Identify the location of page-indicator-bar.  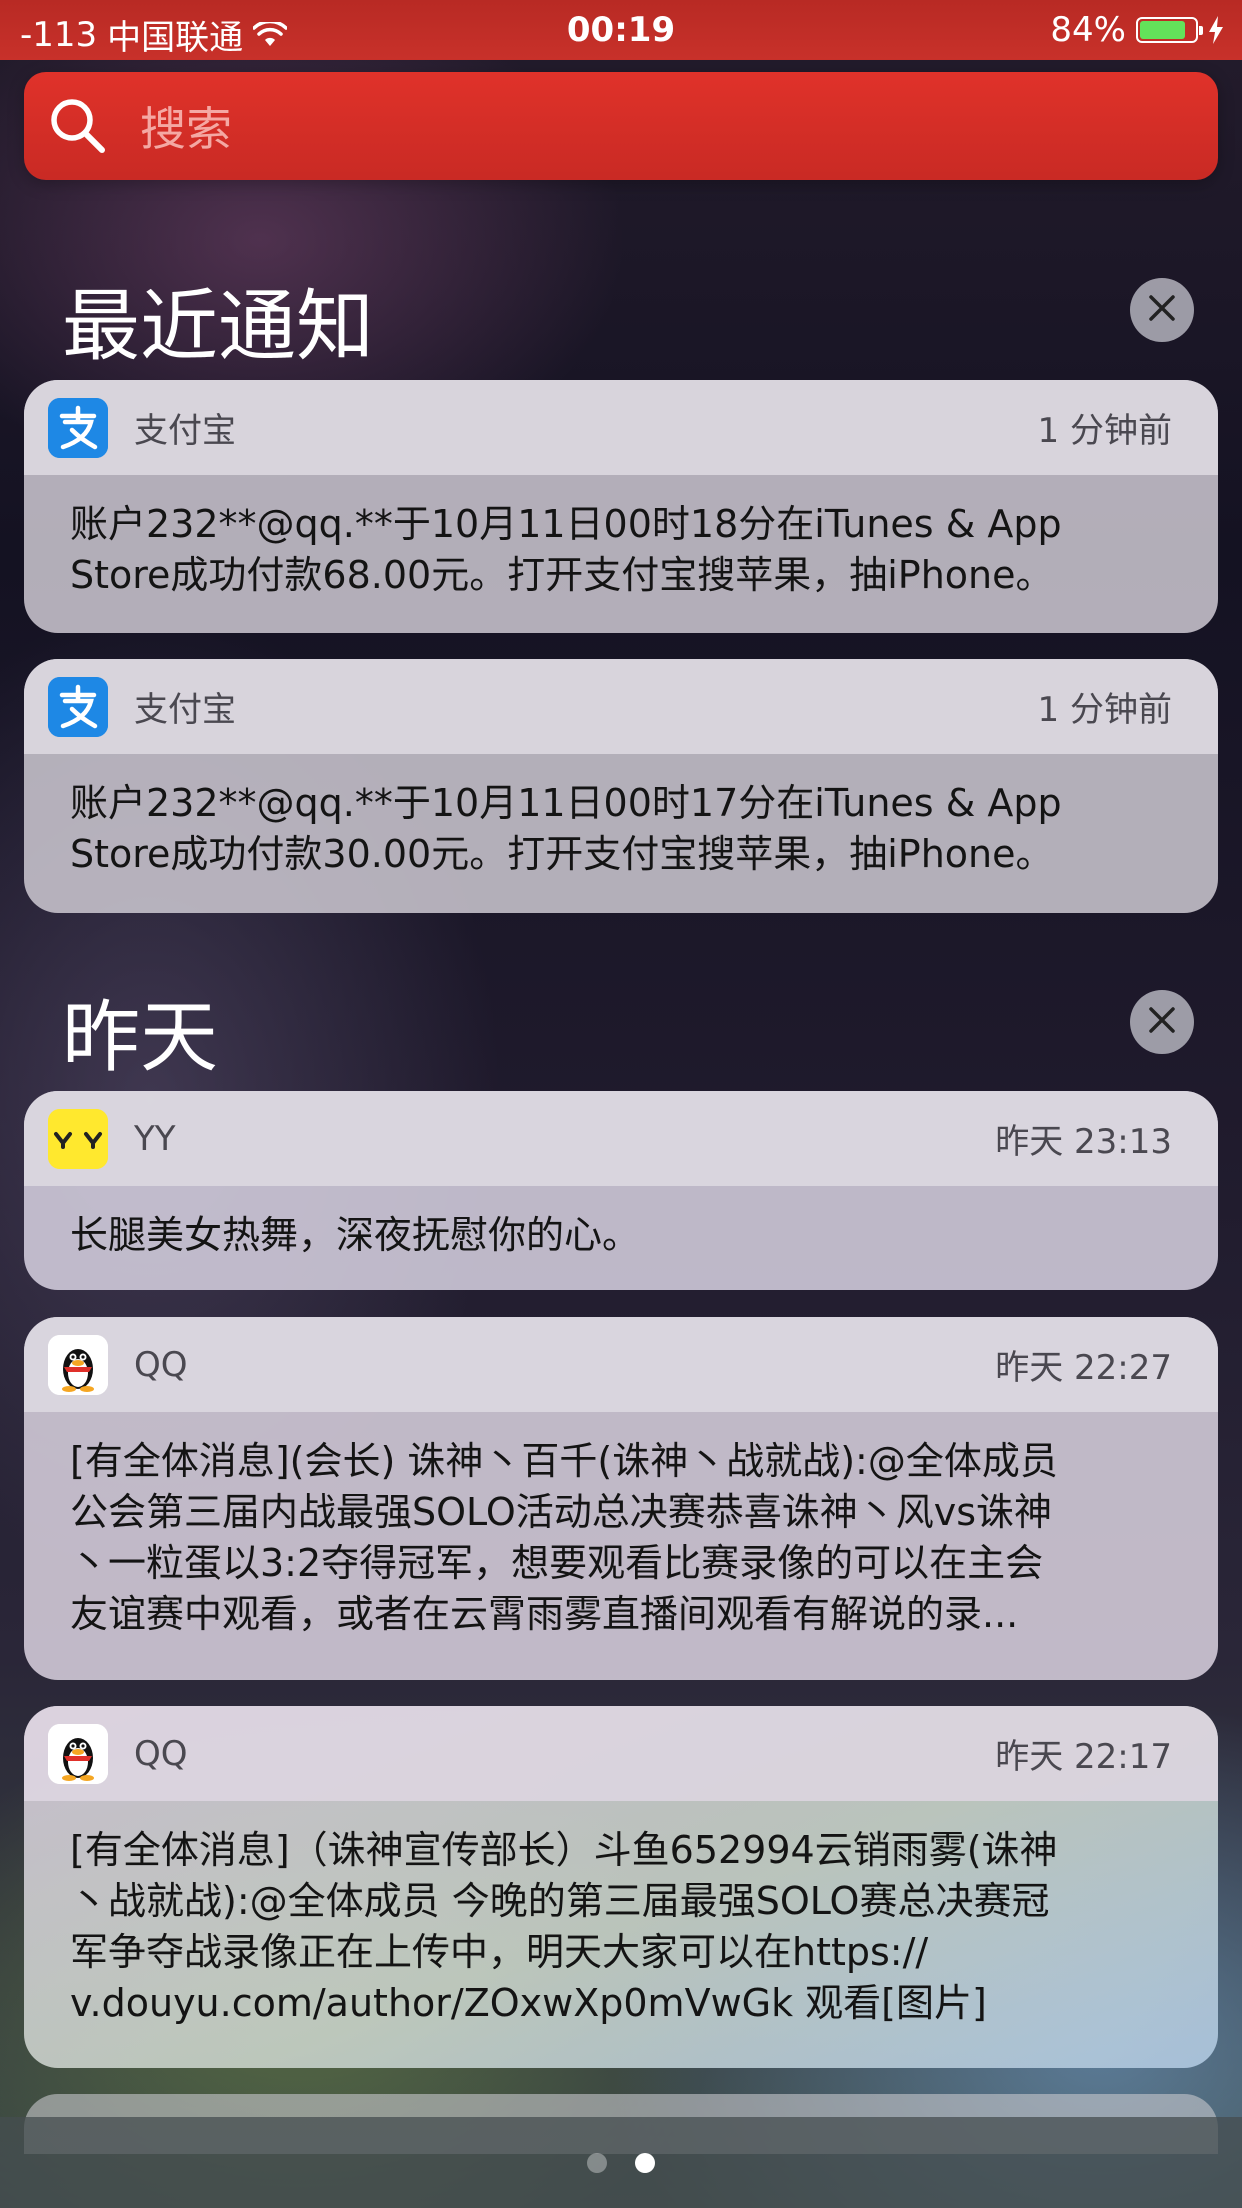
(621, 2162).